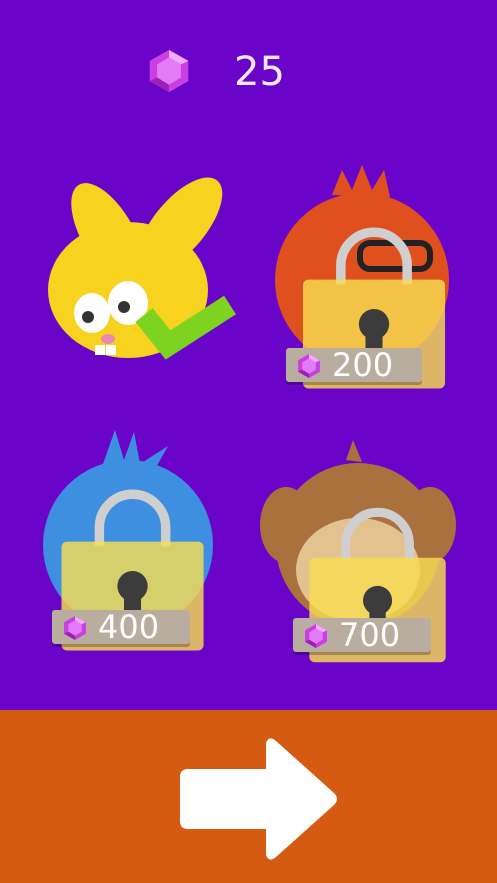 The height and width of the screenshot is (883, 497). I want to click on gem-counter: 25, so click(240, 72).